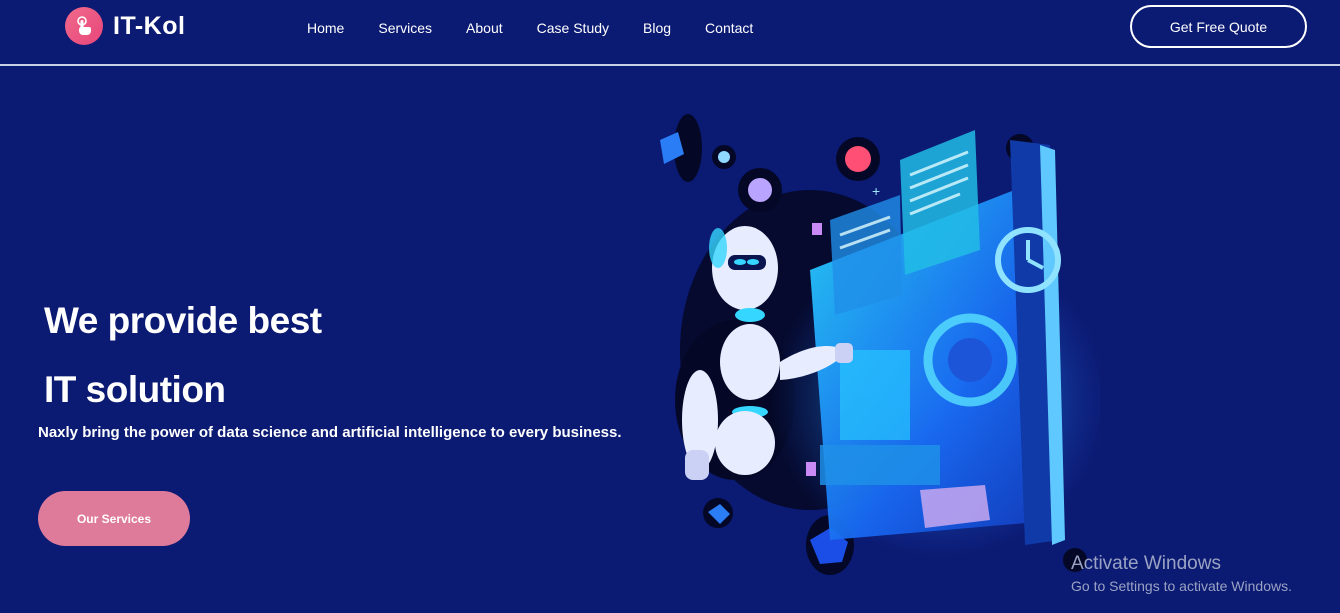 This screenshot has height=613, width=1340. I want to click on logo-text: IT-Kol, so click(149, 25).